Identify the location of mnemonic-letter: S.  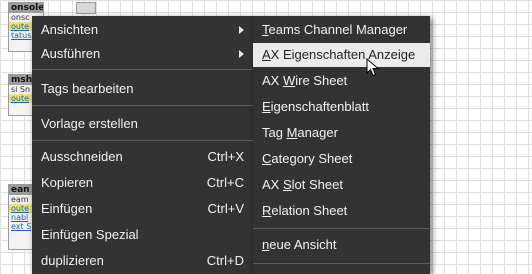
(287, 184).